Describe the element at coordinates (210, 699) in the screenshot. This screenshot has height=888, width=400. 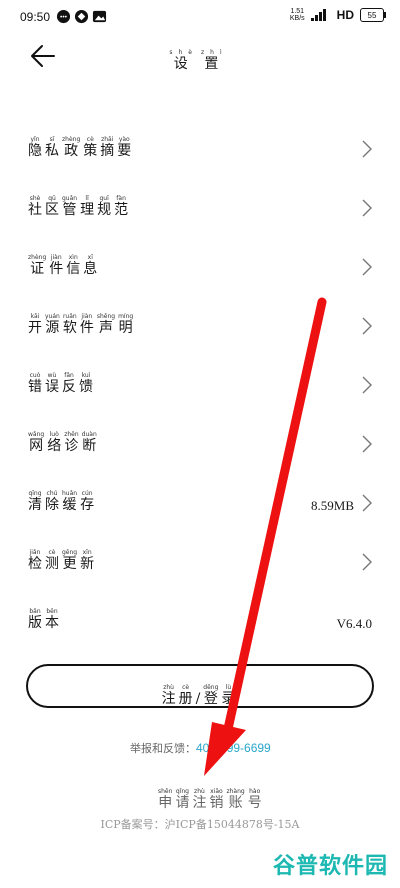
I see `hanzi: 登` at that location.